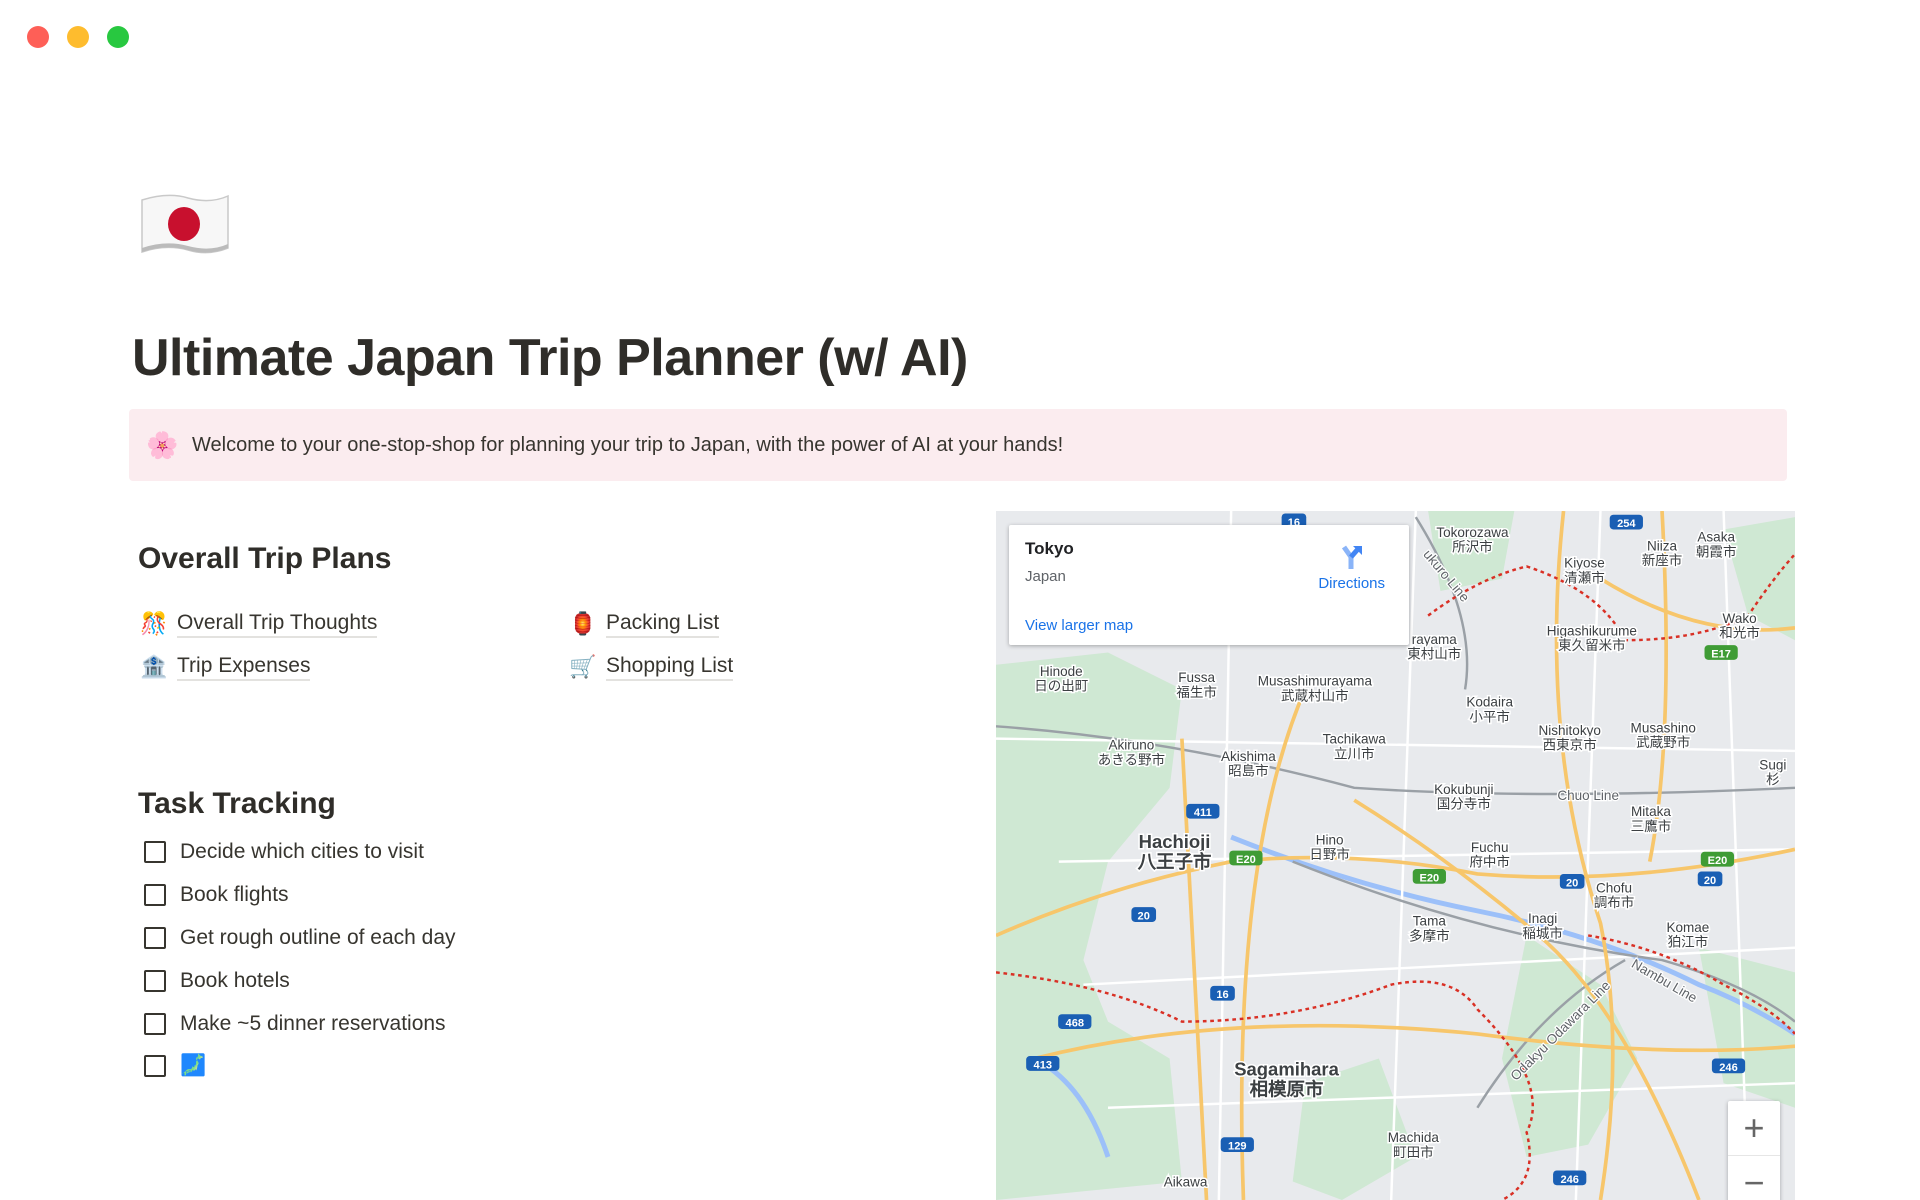 The width and height of the screenshot is (1920, 1200). What do you see at coordinates (1651, 811) in the screenshot?
I see `place-label: Mitaka` at bounding box center [1651, 811].